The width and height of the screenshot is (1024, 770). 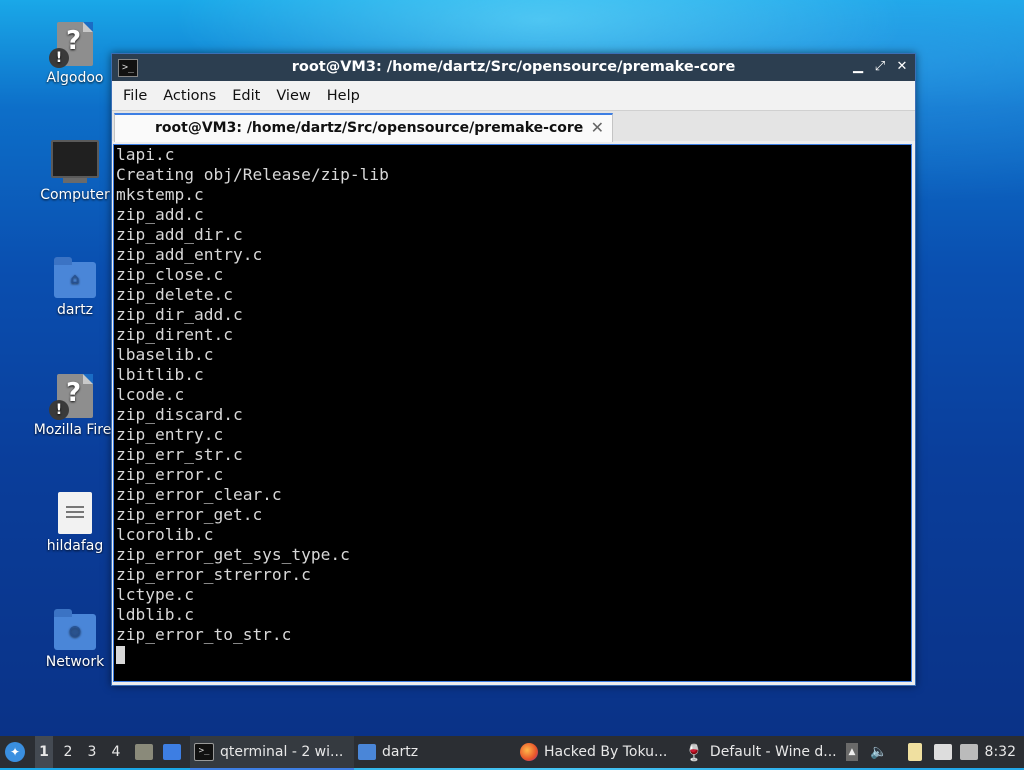 I want to click on terminal-line: zip_error_get.c, so click(x=189, y=514).